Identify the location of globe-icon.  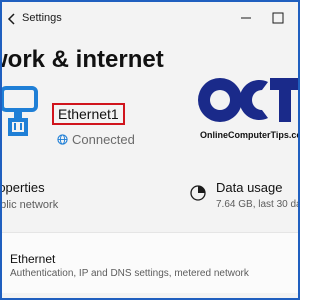
(62, 139).